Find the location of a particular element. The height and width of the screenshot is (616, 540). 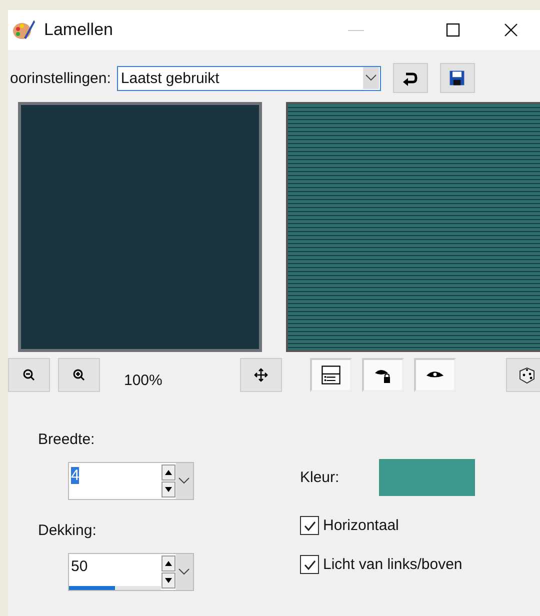

presets-dropdown: Laatst gebruikt is located at coordinates (248, 78).